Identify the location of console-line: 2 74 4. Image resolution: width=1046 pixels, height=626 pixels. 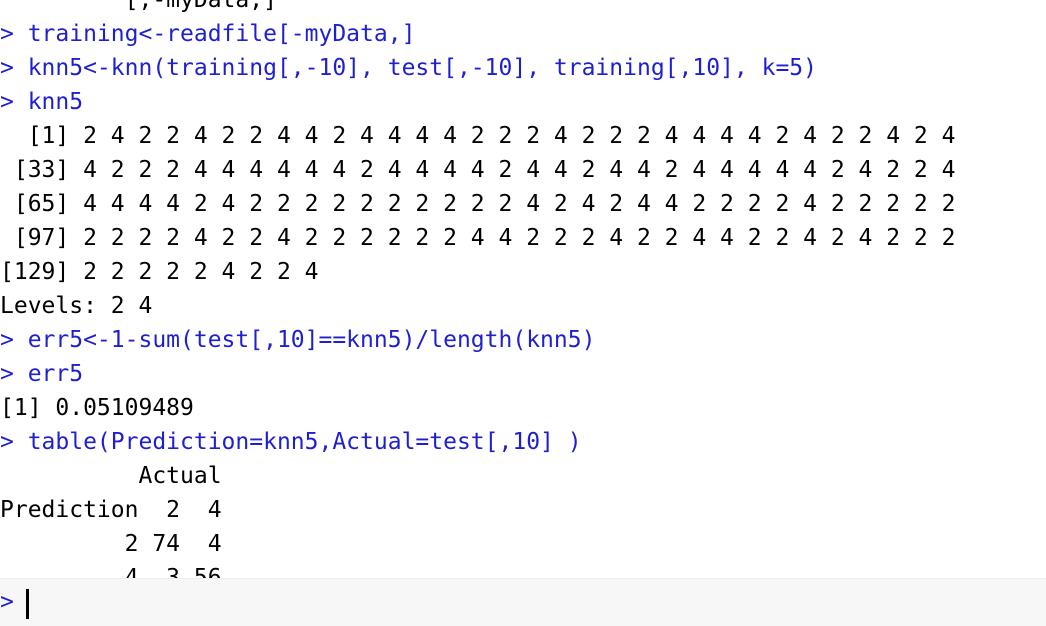
(111, 544).